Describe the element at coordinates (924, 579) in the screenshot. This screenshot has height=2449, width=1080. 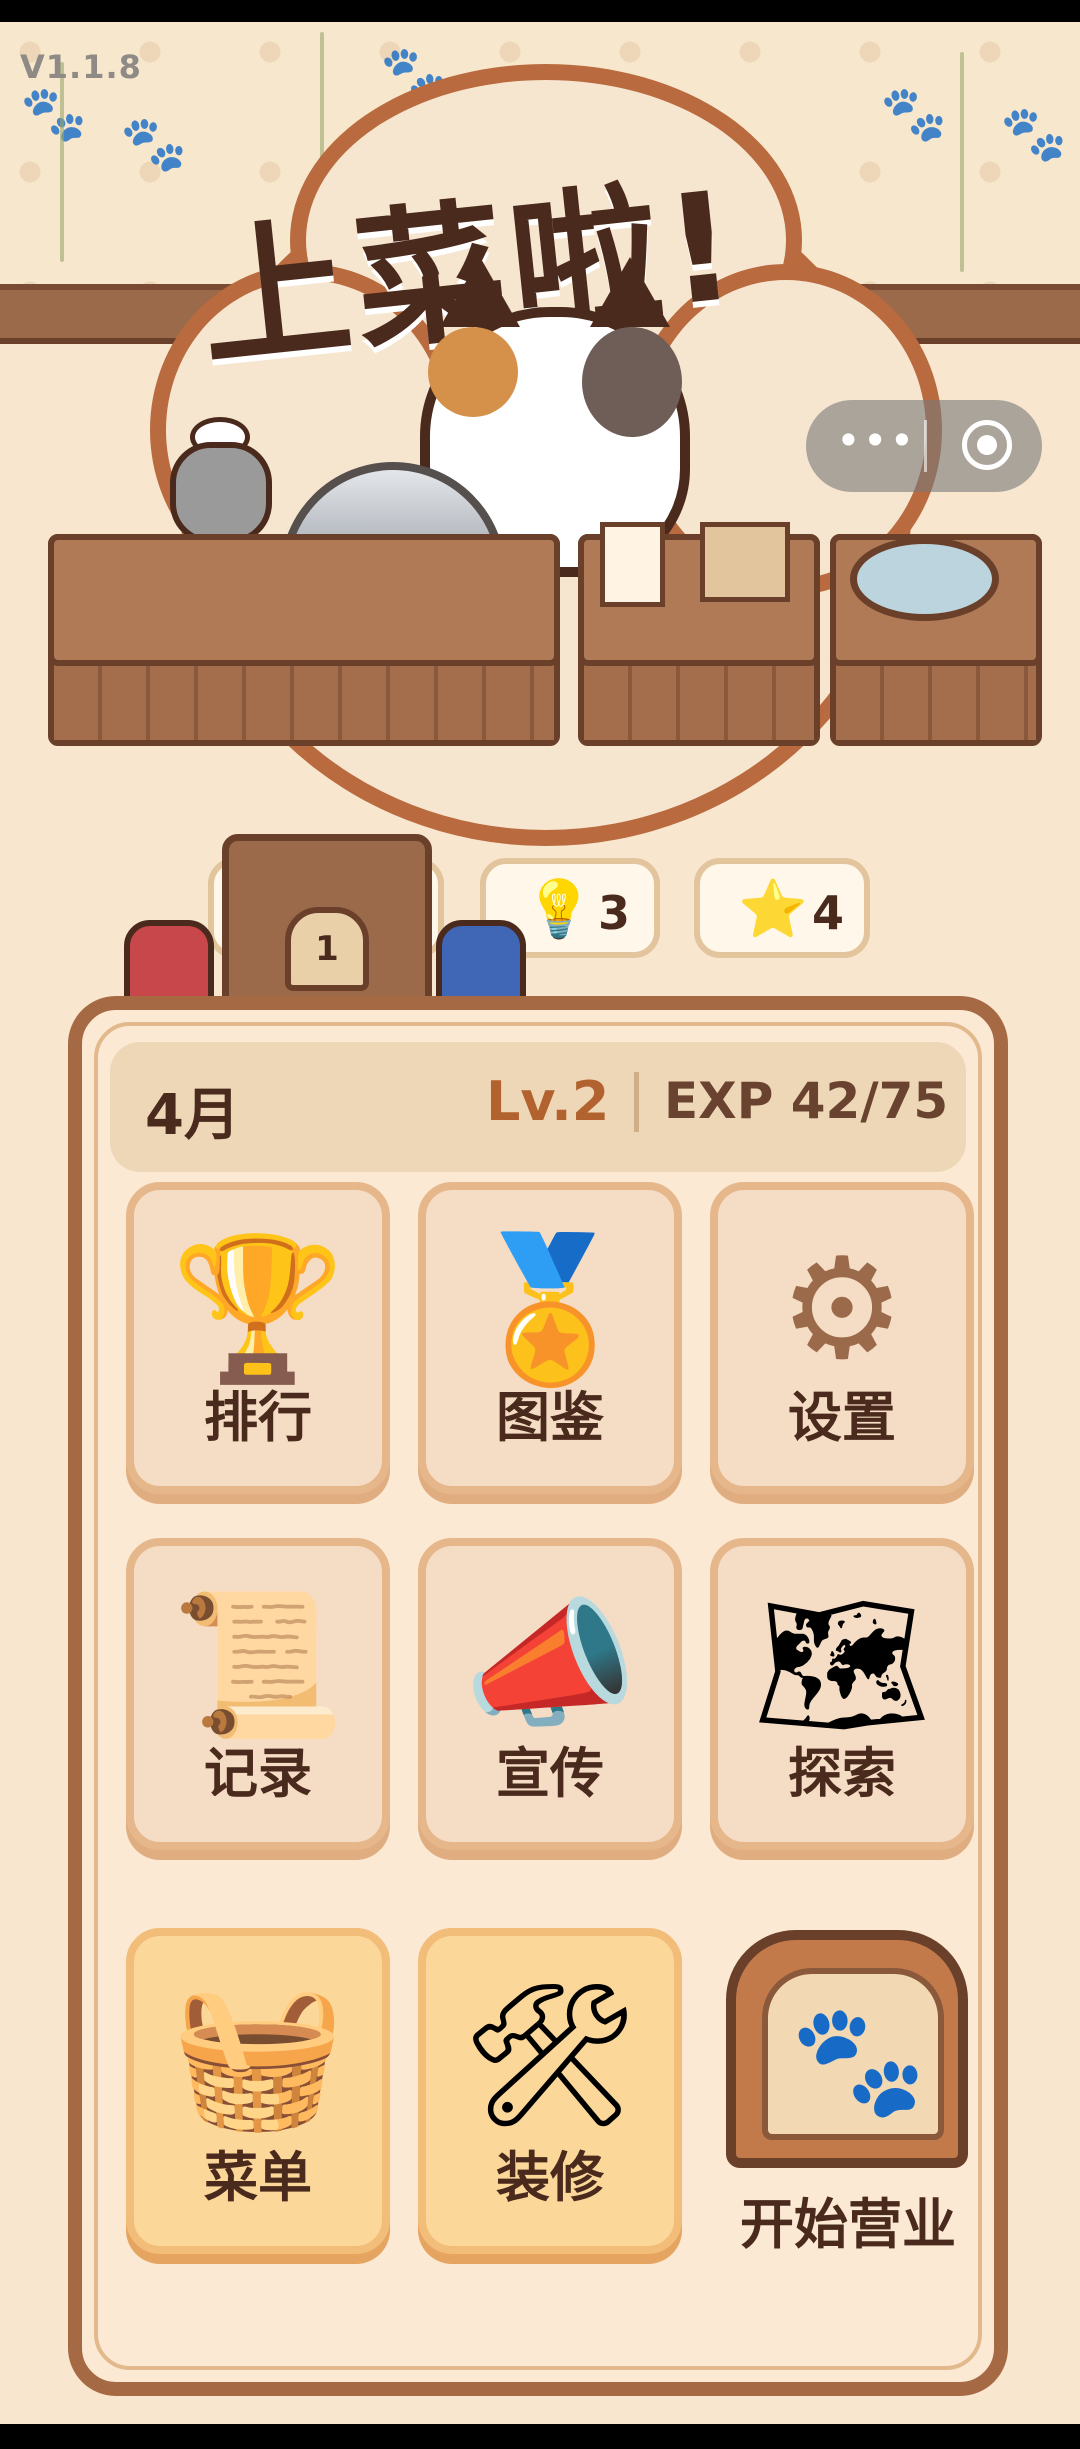
I see `sink-icon` at that location.